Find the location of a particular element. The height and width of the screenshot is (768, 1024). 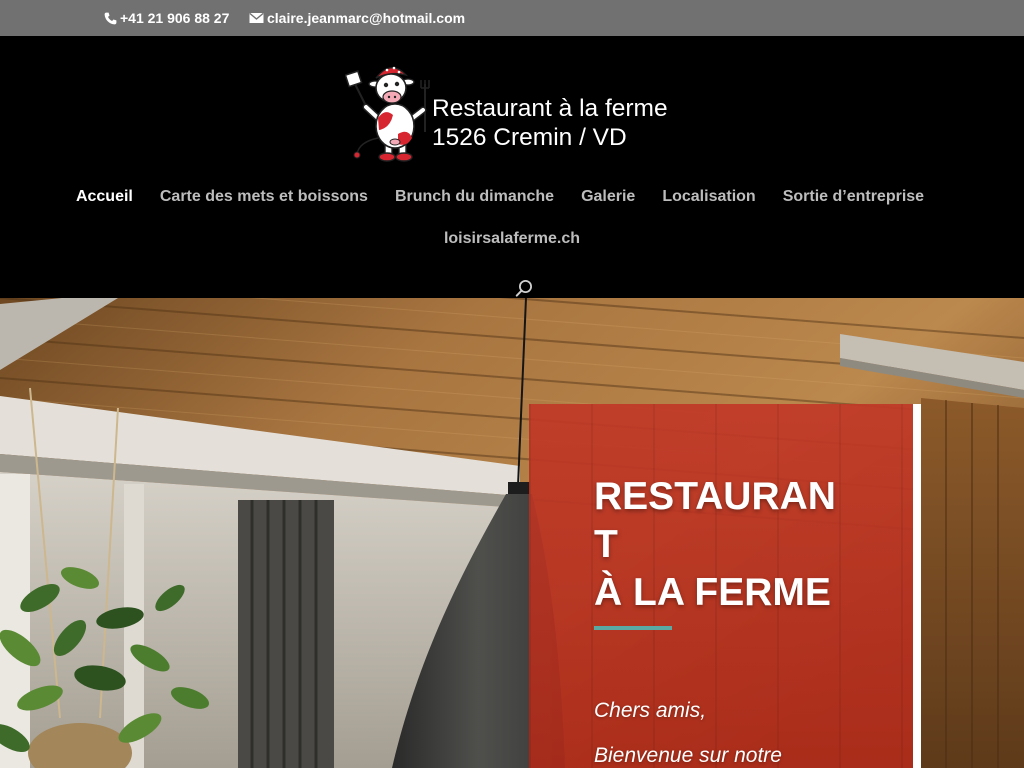

nav-item-brunch: Brunch du dimanche is located at coordinates (474, 197).